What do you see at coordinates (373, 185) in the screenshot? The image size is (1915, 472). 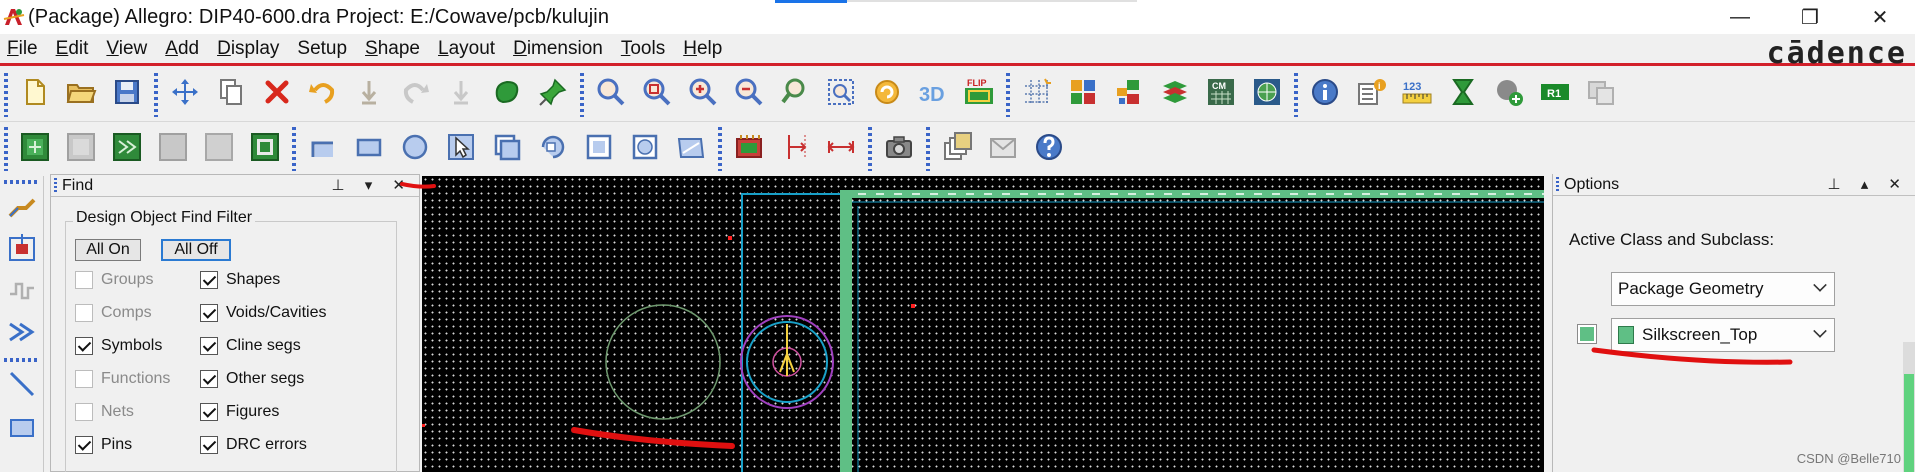 I see `find-panel-controls: ⊥ ▾ ✕` at bounding box center [373, 185].